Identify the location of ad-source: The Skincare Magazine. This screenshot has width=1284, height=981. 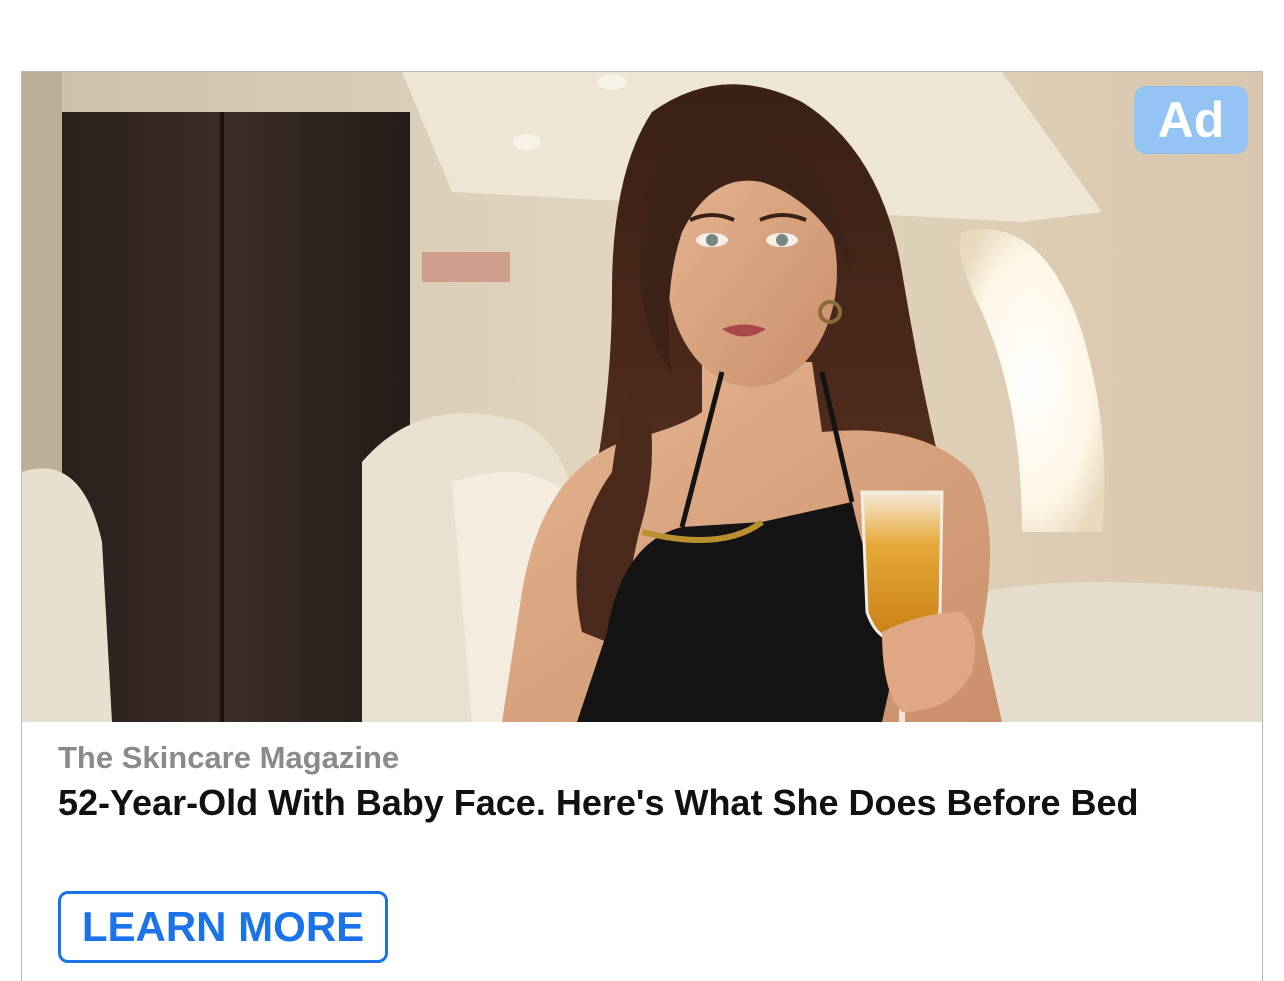
(642, 758).